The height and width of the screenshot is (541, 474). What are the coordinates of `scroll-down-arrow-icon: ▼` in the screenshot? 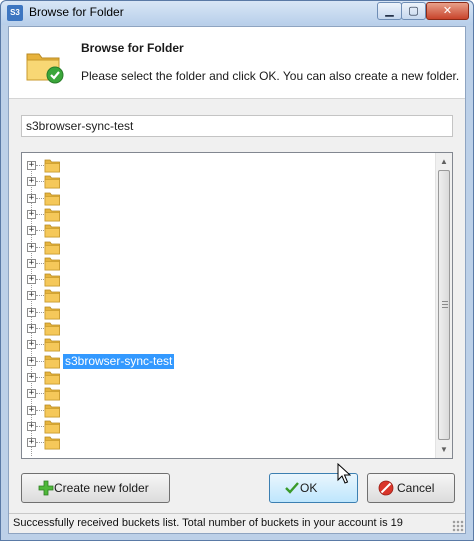 It's located at (444, 449).